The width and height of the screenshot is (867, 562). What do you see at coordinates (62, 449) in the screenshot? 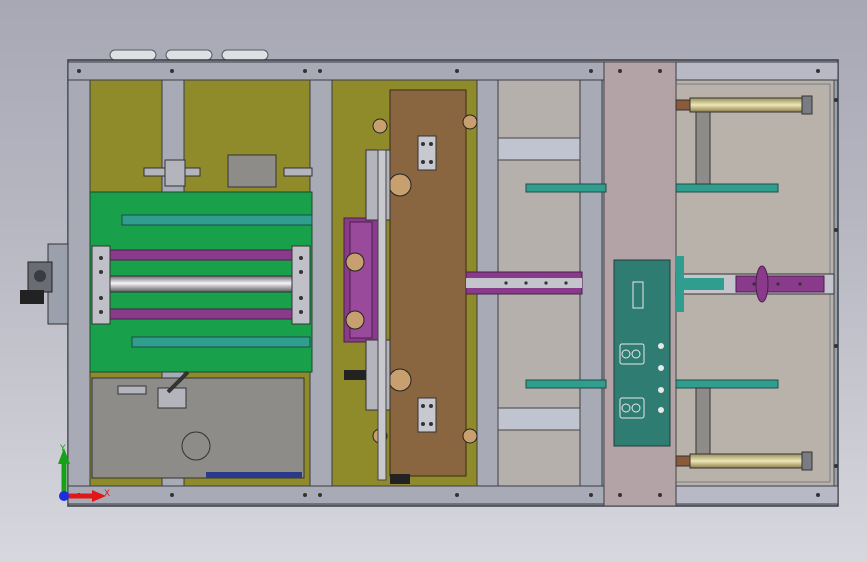
I see `y-axis-label: Y` at bounding box center [62, 449].